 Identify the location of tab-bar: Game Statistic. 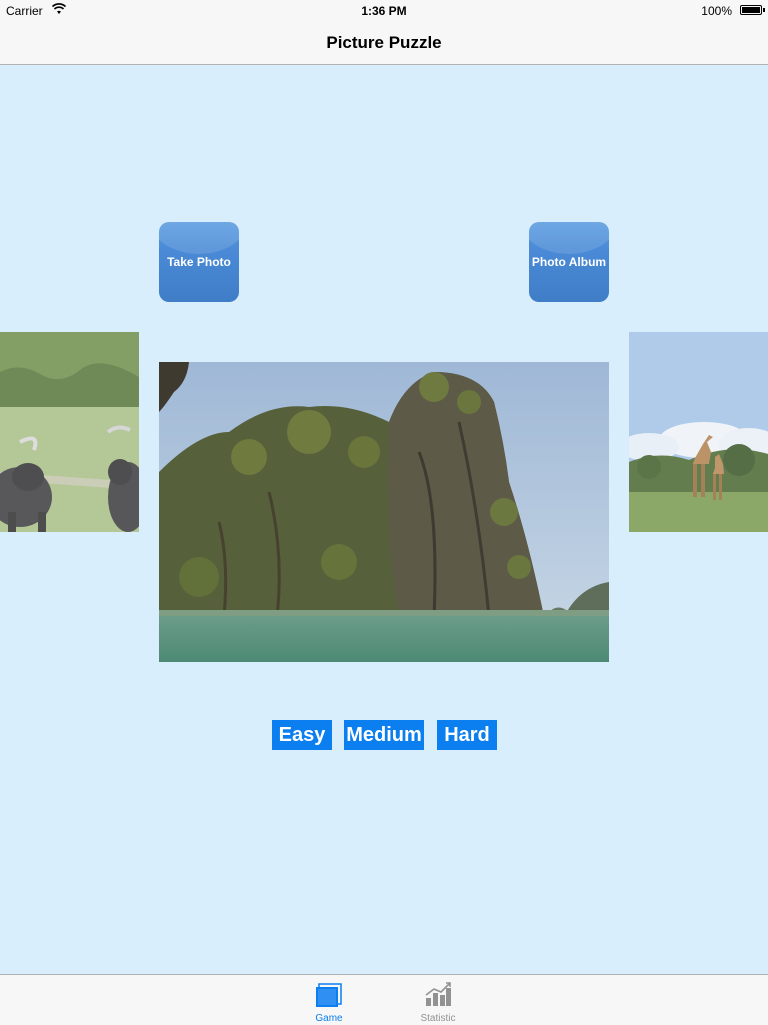
(384, 999).